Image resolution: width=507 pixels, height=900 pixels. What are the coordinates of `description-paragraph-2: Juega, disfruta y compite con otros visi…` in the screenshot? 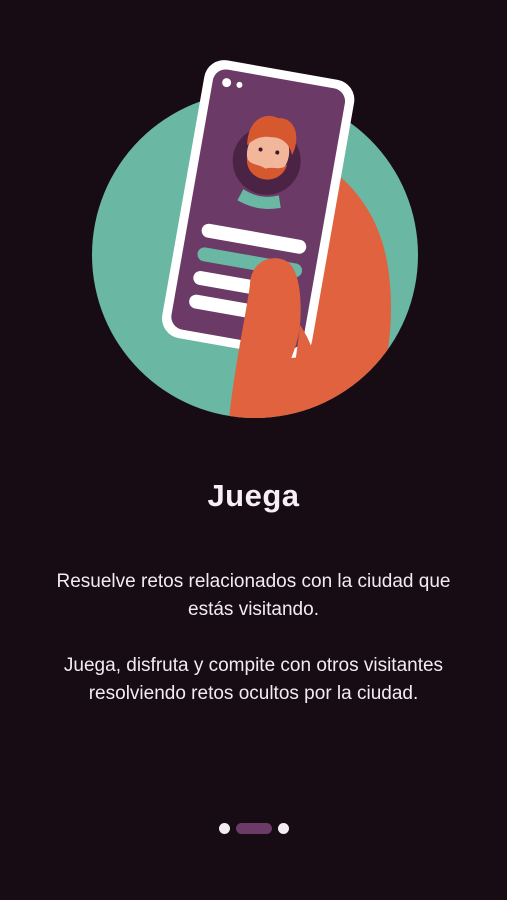 It's located at (253, 679).